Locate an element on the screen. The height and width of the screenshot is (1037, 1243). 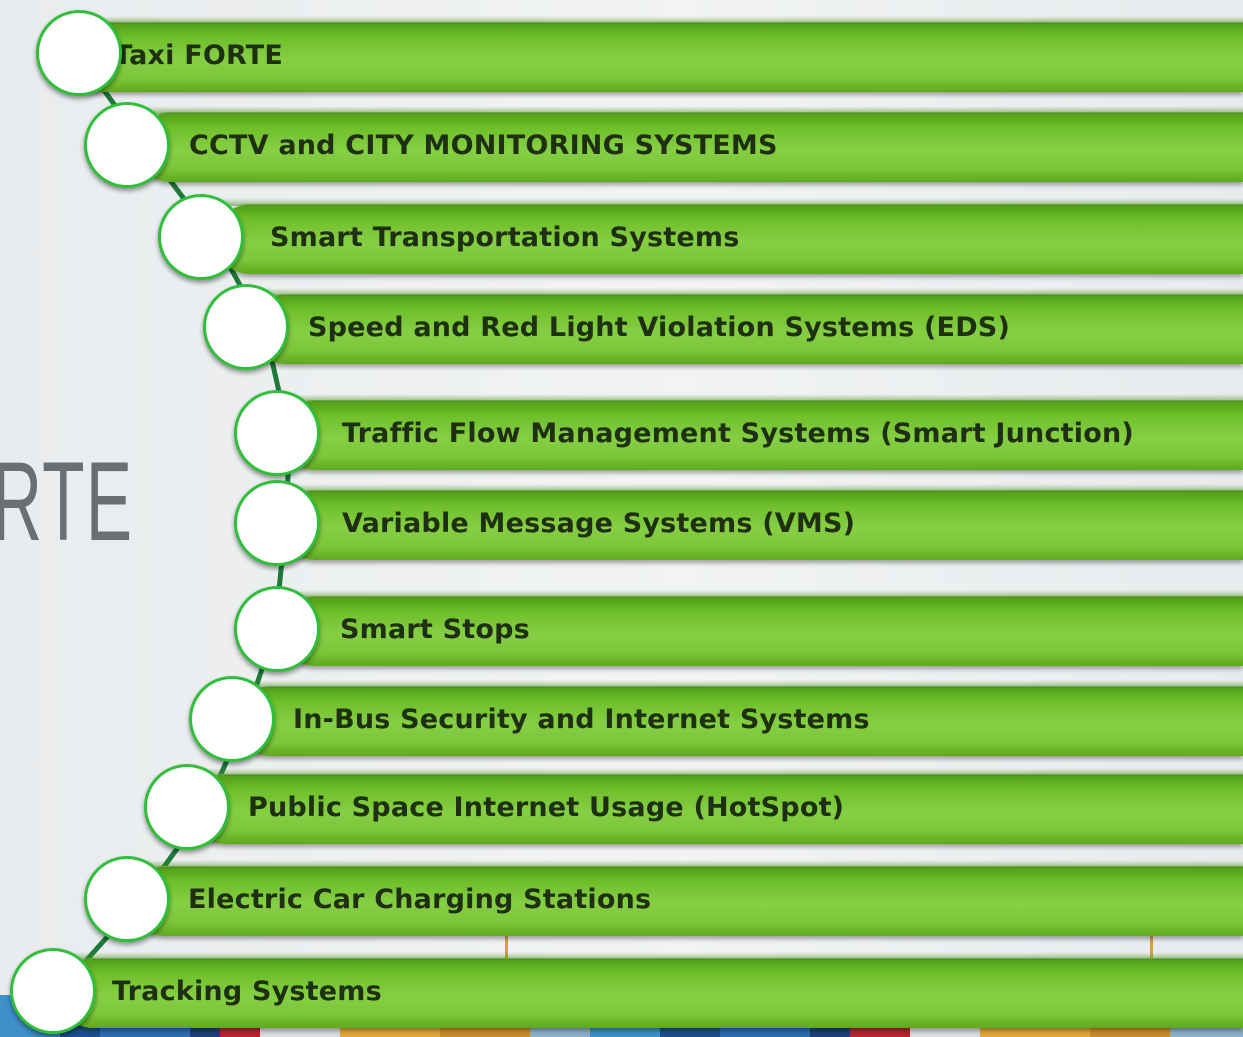
list-item-label: In-Bus Security and Internet Systems is located at coordinates (581, 719).